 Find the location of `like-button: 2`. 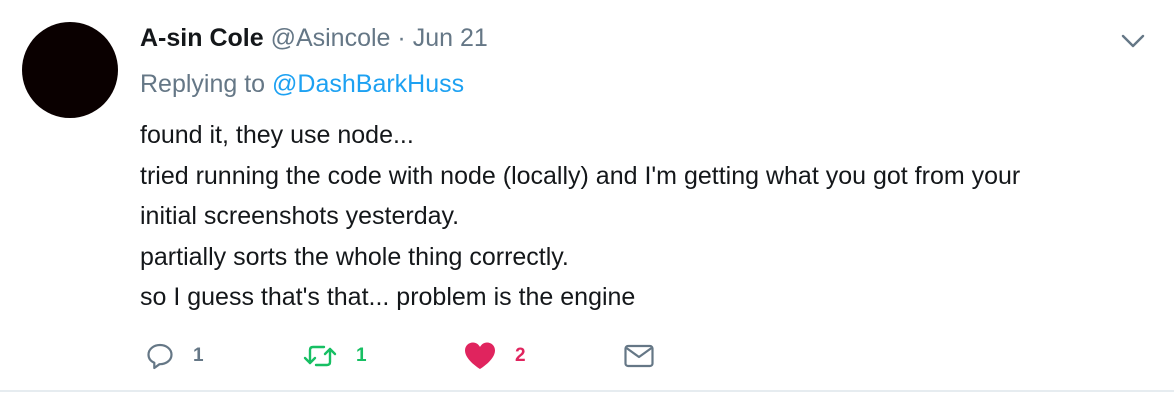

like-button: 2 is located at coordinates (494, 356).